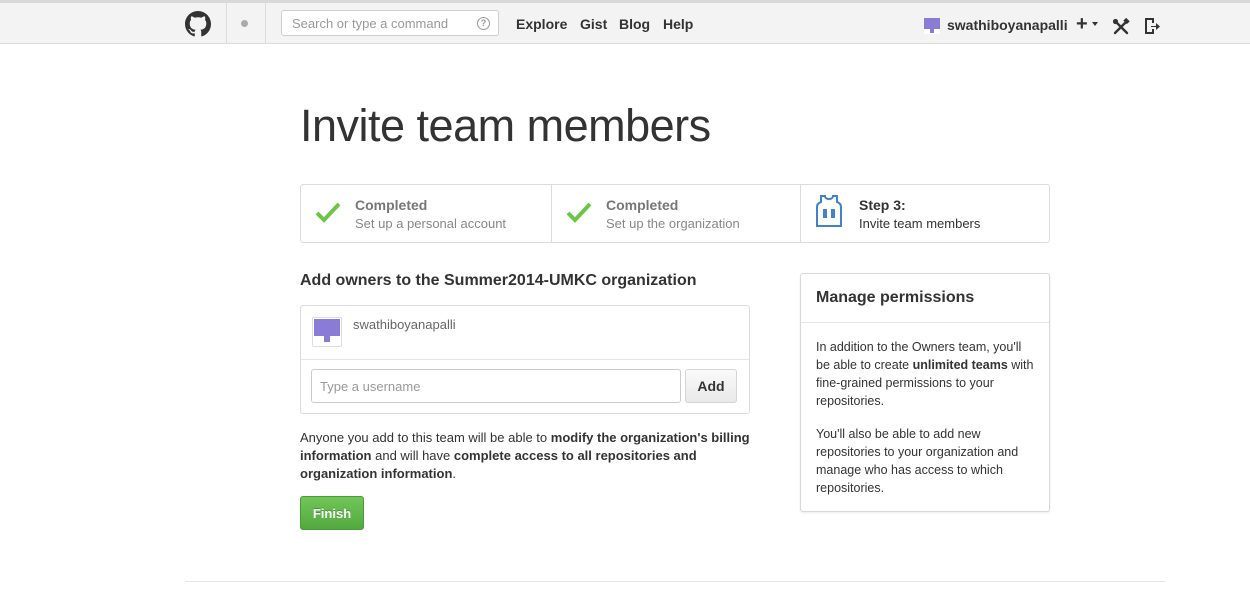 This screenshot has width=1250, height=589. Describe the element at coordinates (1007, 25) in the screenshot. I see `header-username-link: swathiboyanapalli` at that location.